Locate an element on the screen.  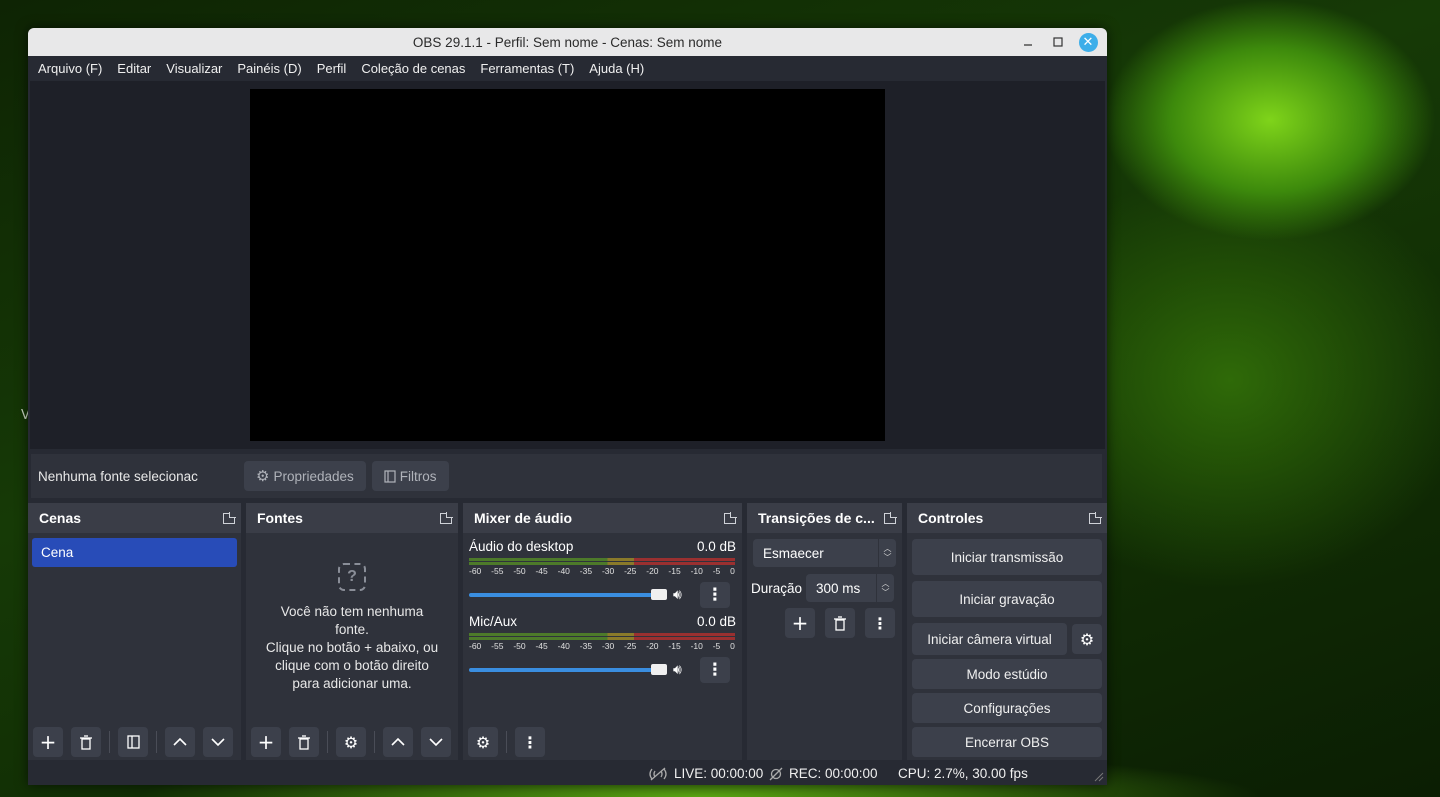
resize-grip-icon is located at coordinates (1099, 777).